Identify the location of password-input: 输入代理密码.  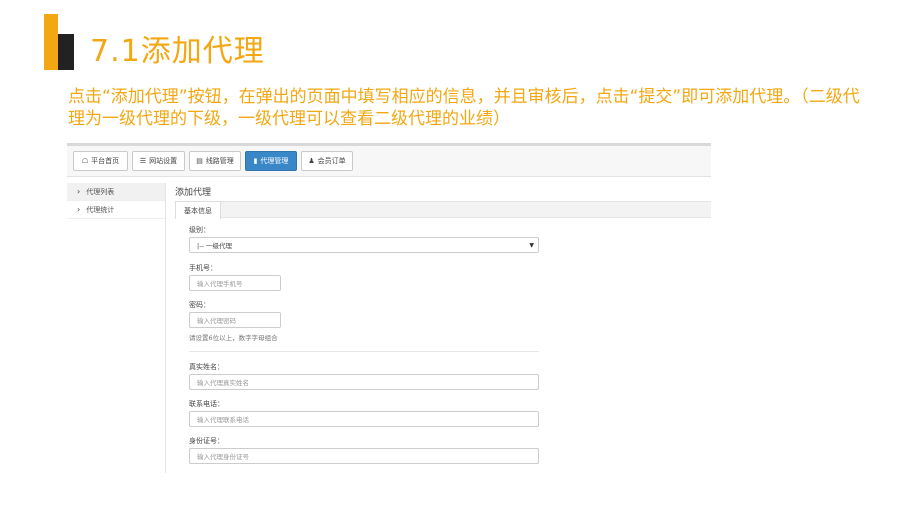
(235, 320).